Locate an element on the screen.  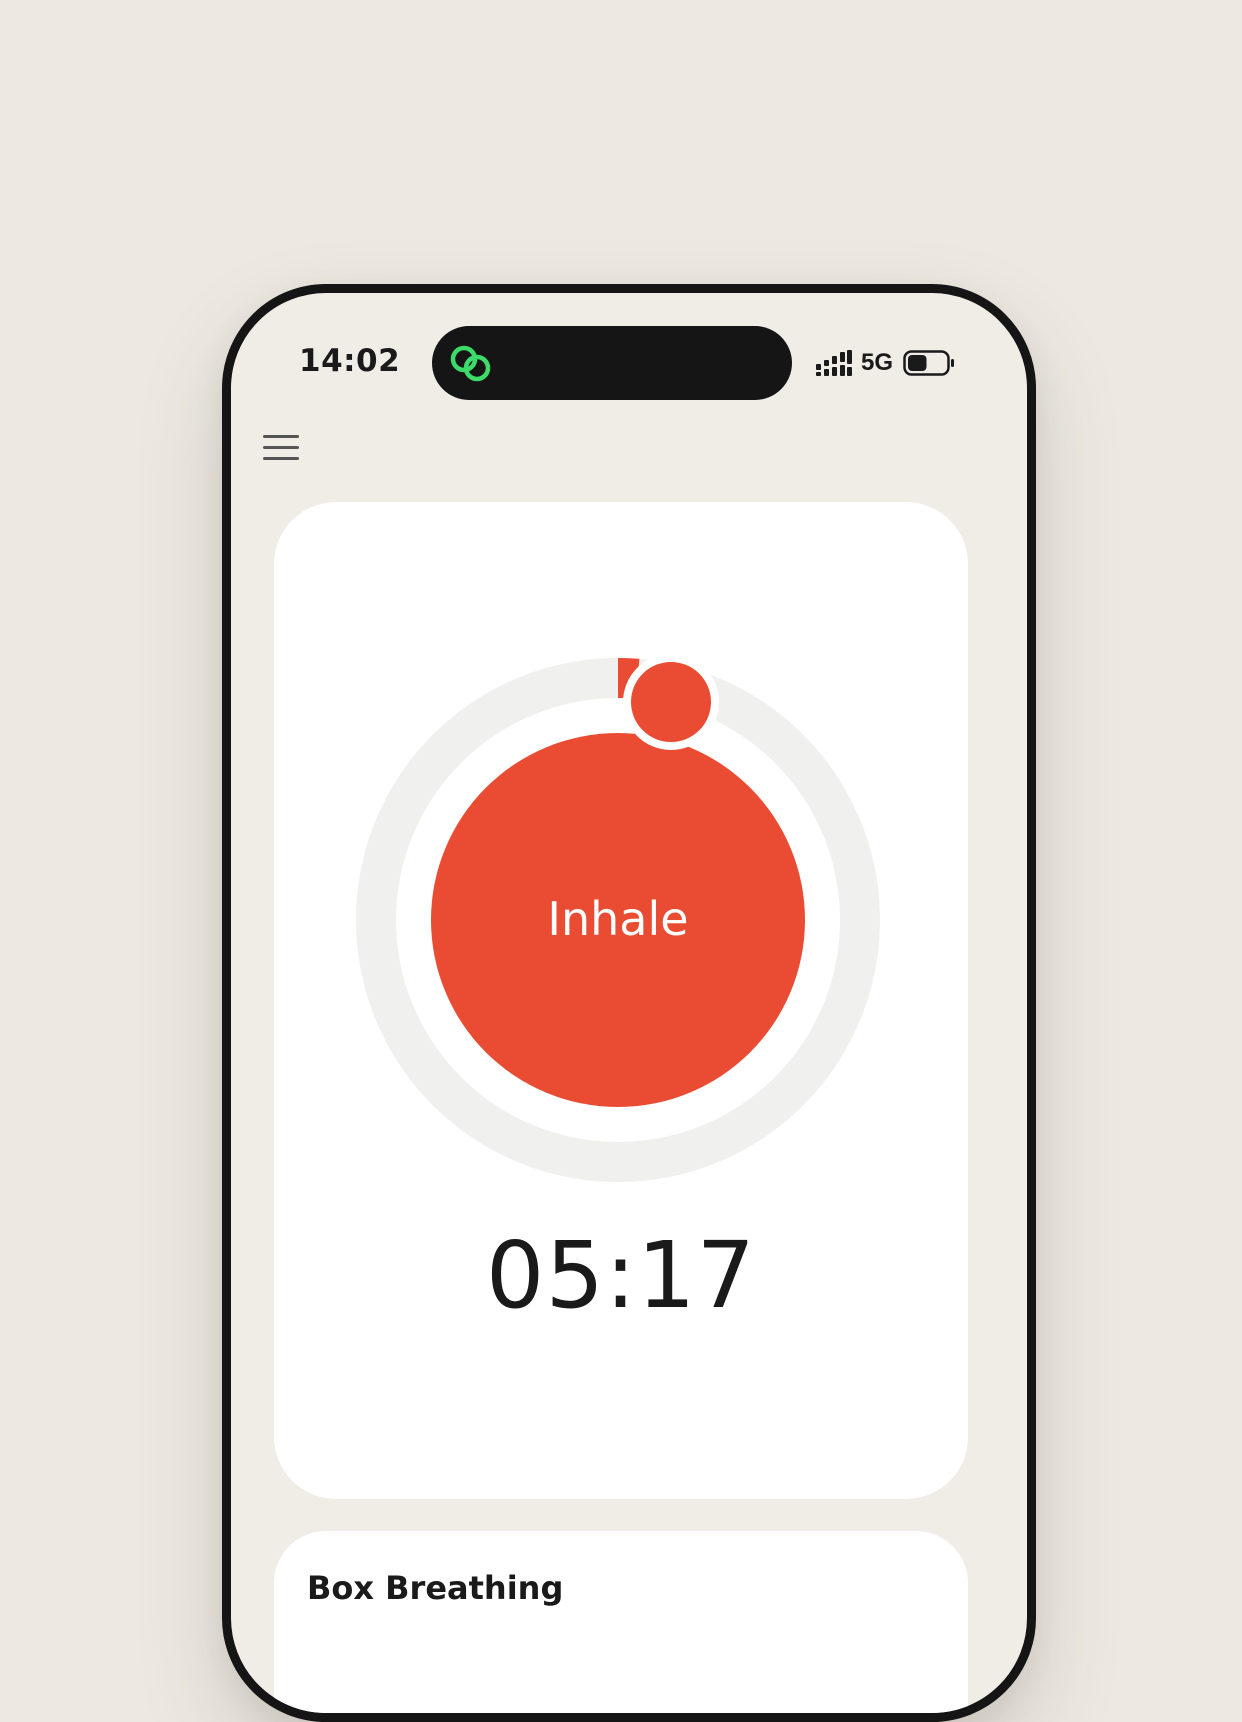
network-type: 5G is located at coordinates (877, 362).